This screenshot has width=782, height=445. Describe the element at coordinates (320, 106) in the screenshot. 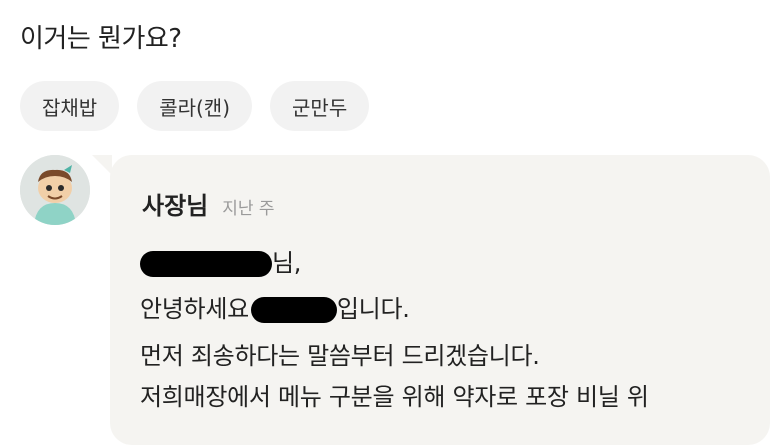

I see `menu-tag-fried-dumplings: 군만두` at that location.